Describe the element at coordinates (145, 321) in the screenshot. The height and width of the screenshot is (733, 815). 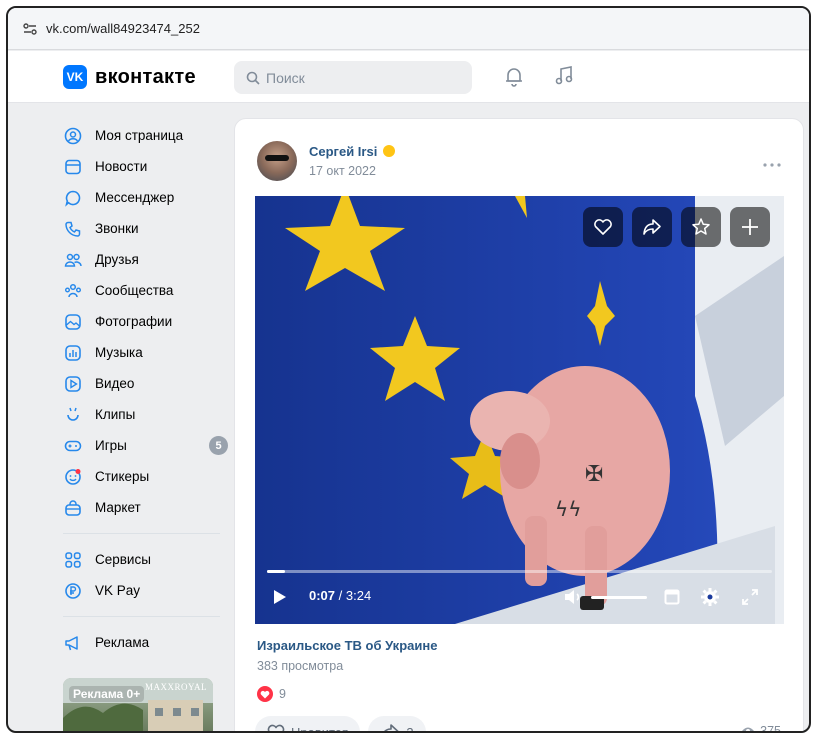
I see `sidebar-item-photos: Фотографии` at that location.